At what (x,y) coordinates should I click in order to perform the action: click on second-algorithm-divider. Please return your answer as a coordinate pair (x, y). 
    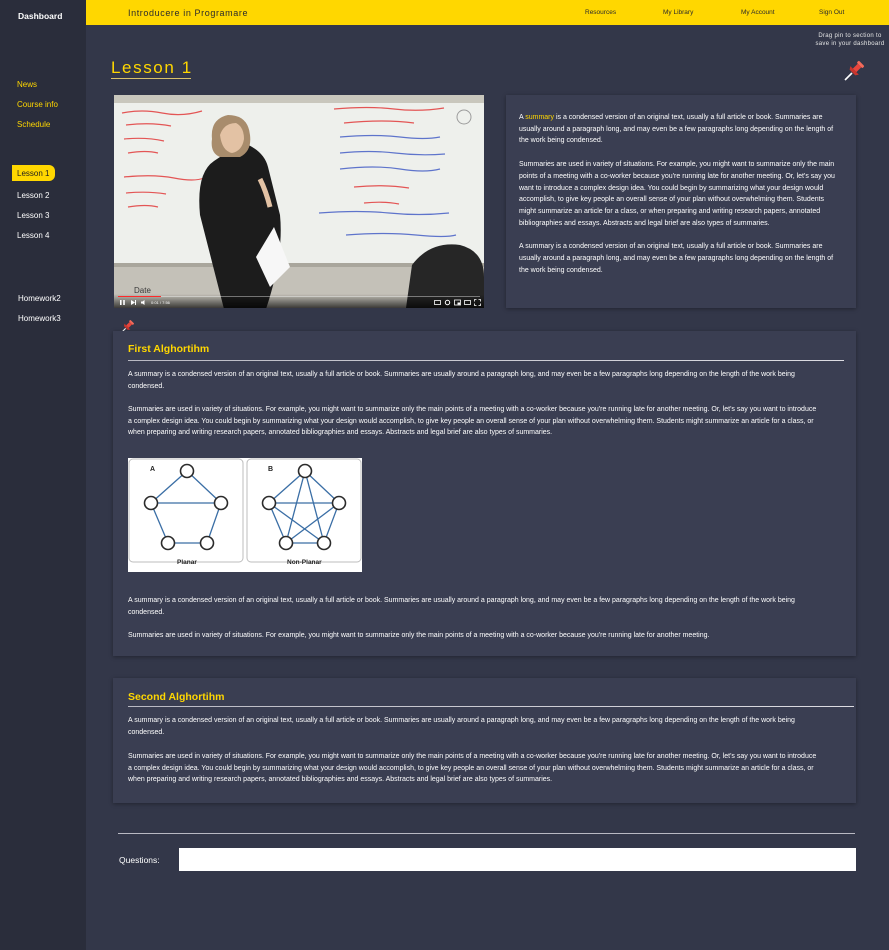
    Looking at the image, I should click on (491, 706).